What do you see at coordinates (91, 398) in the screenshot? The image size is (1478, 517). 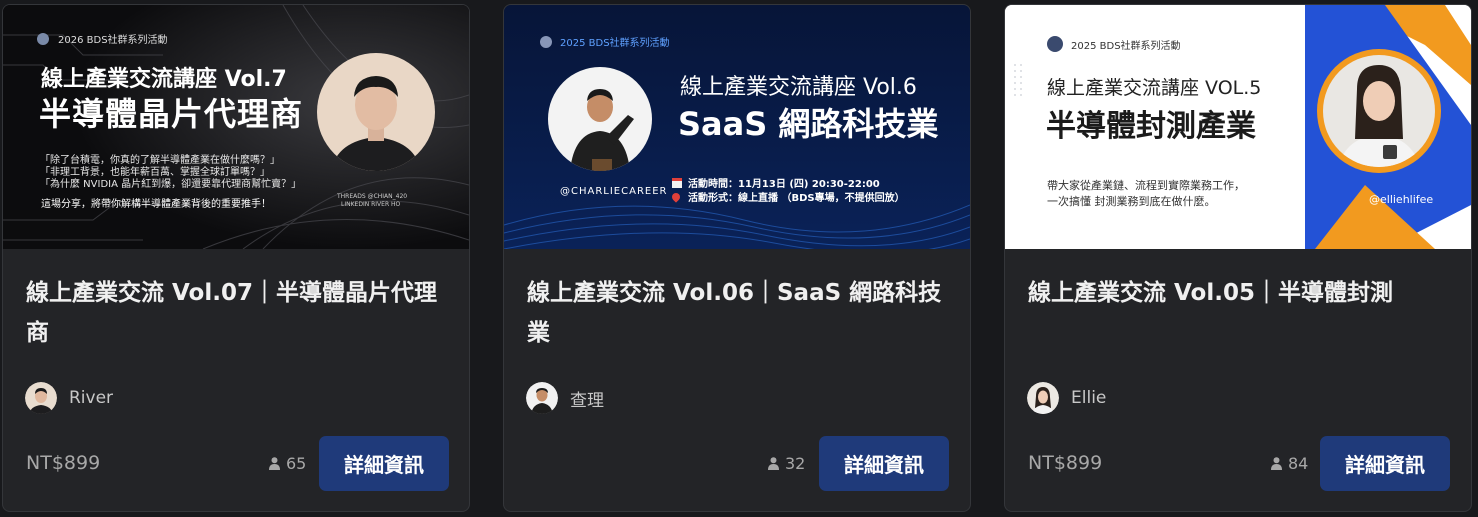 I see `author-name: River` at bounding box center [91, 398].